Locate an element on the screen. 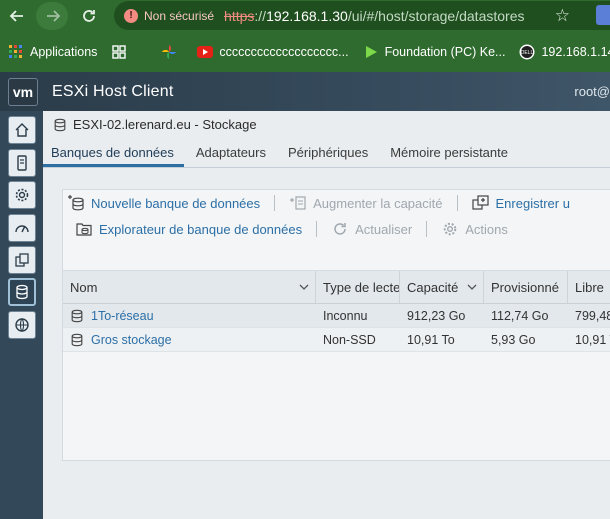  forward-button is located at coordinates (53, 16).